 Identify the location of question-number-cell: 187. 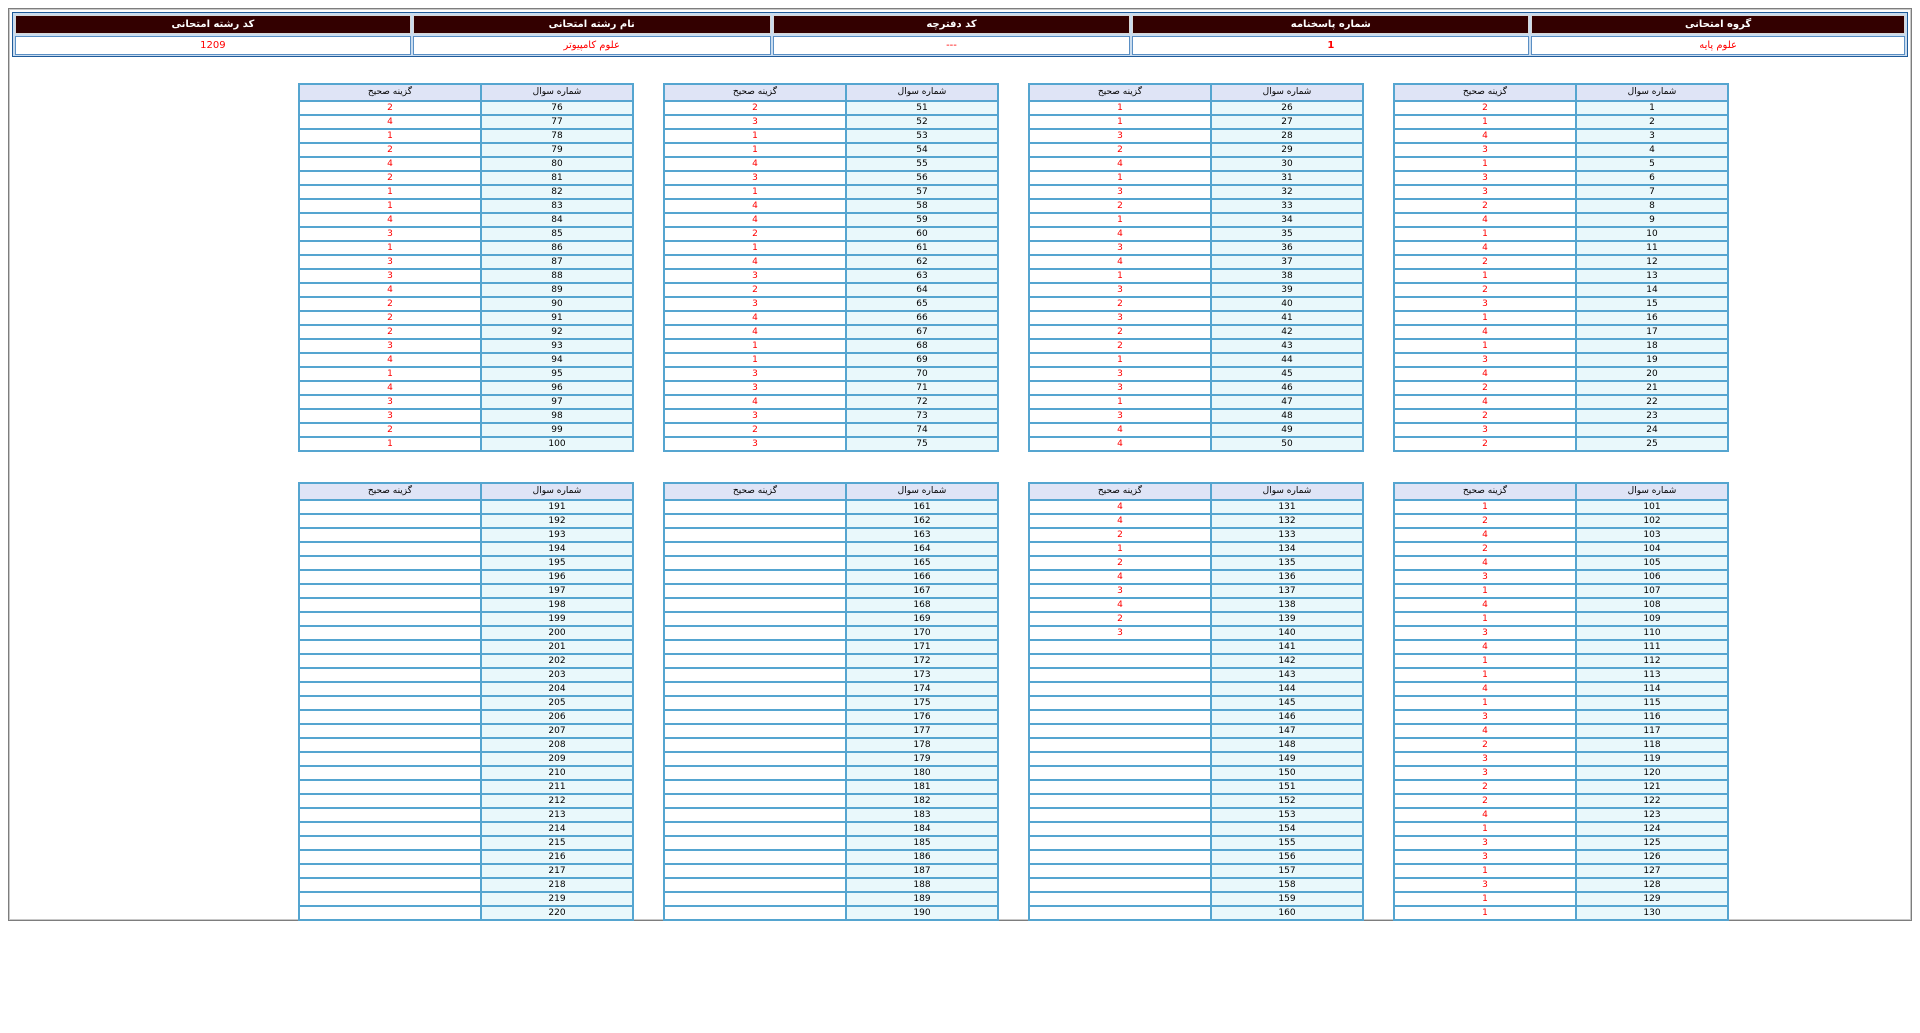
(922, 872).